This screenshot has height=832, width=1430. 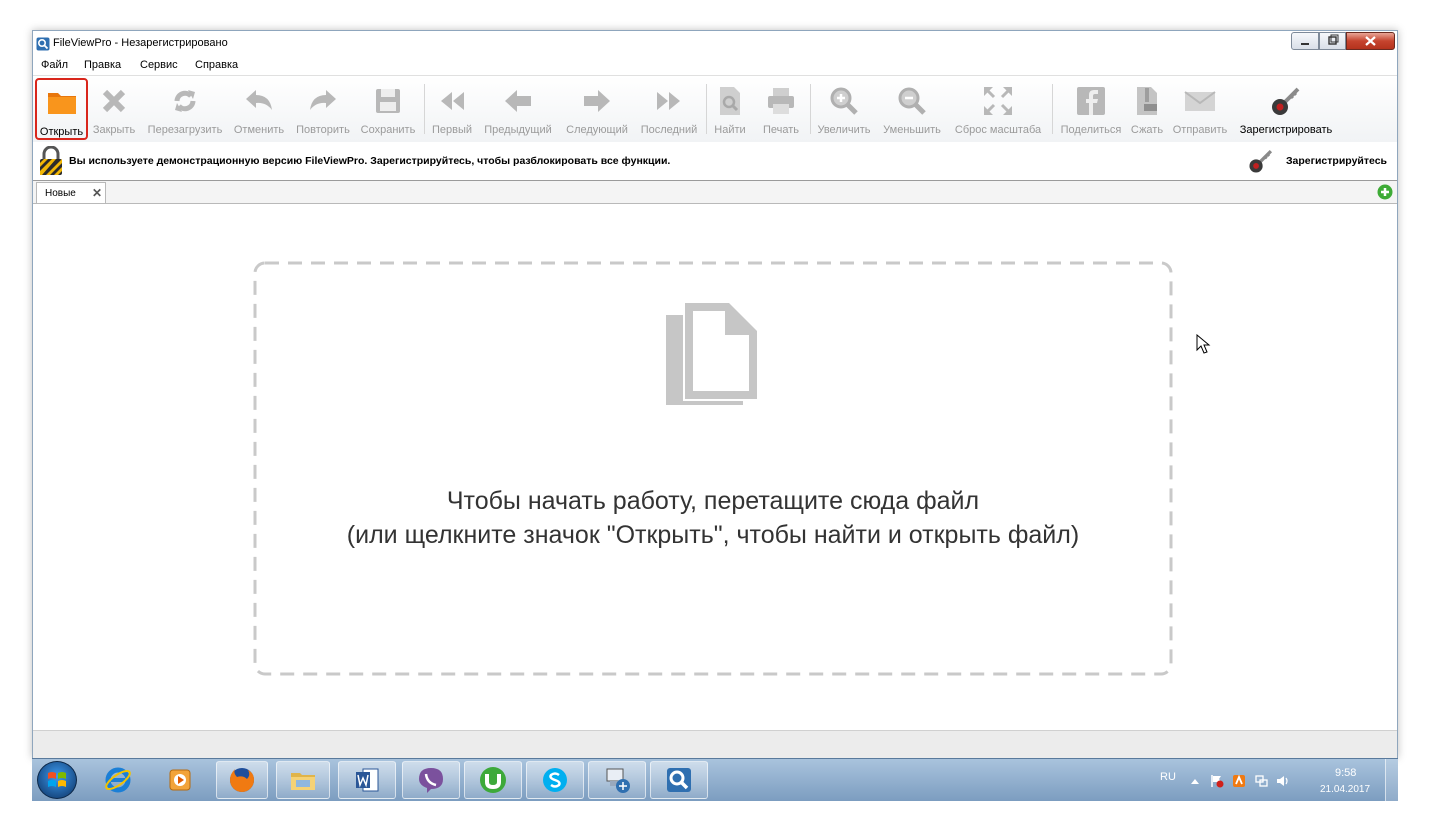 What do you see at coordinates (140, 43) in the screenshot?
I see `window-title: FileViewPro - Незарегистрировано` at bounding box center [140, 43].